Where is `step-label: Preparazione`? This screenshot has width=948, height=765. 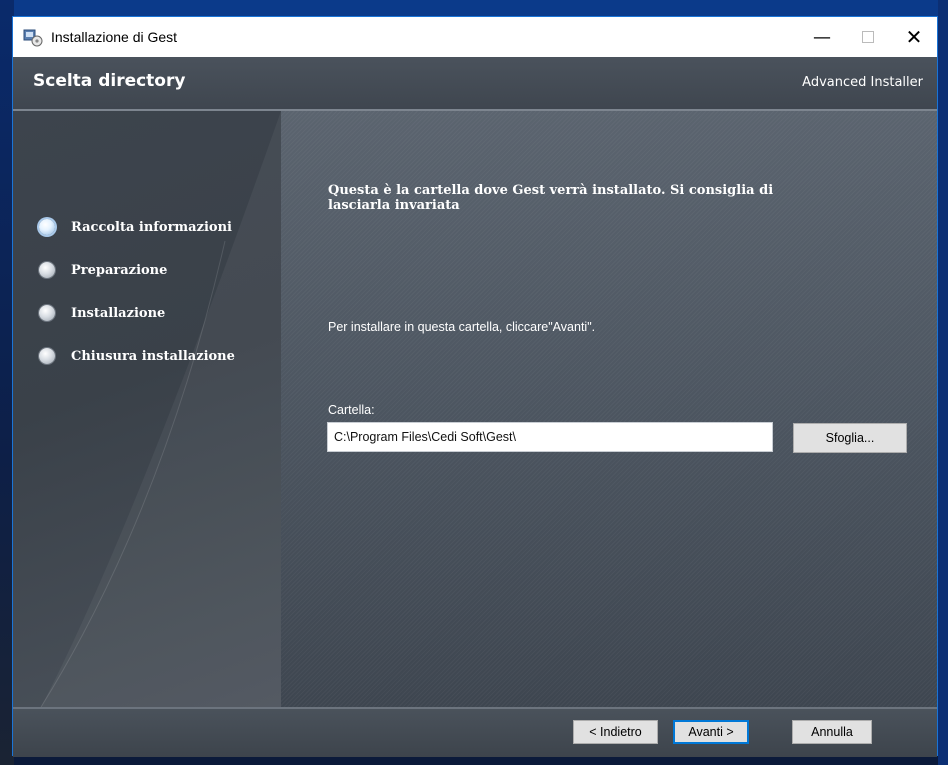
step-label: Preparazione is located at coordinates (119, 270).